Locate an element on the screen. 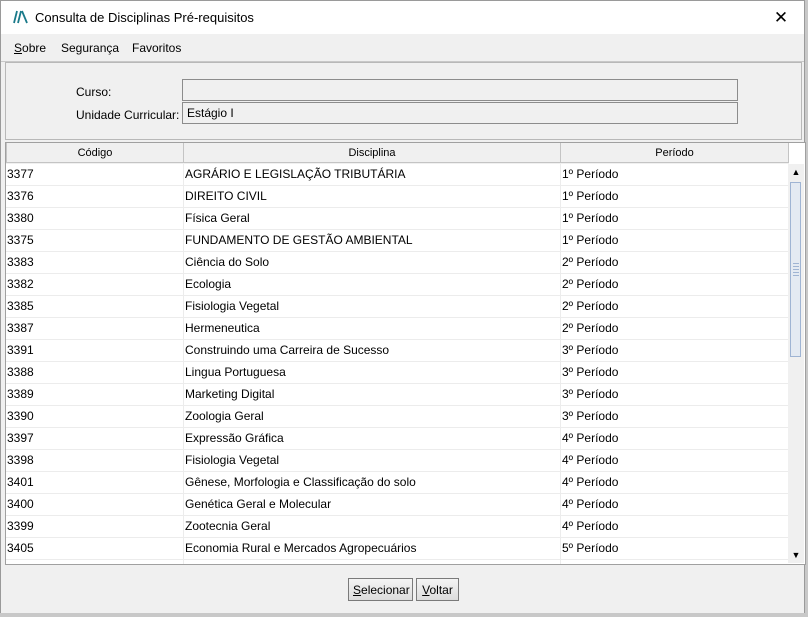 The image size is (808, 617). cell-codigo: 3405 is located at coordinates (20, 548).